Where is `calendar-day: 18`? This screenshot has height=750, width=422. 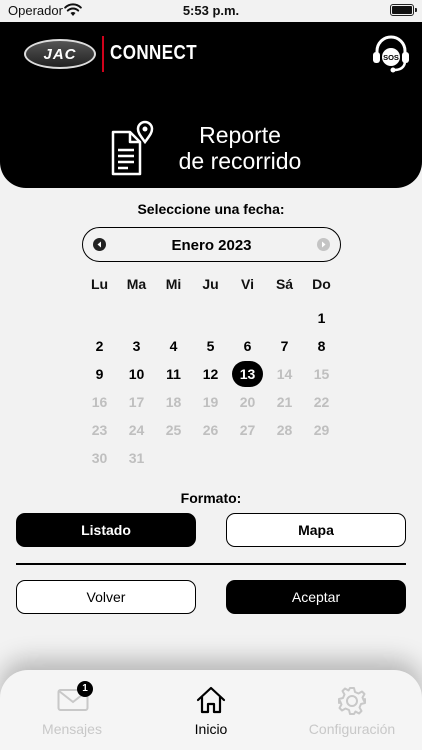
calendar-day: 18 is located at coordinates (173, 402).